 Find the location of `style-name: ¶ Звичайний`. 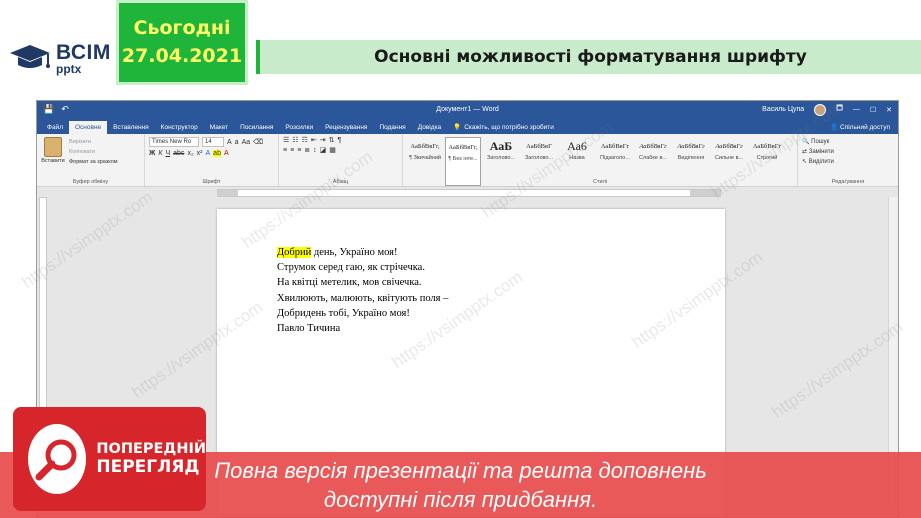

style-name: ¶ Звичайний is located at coordinates (425, 158).